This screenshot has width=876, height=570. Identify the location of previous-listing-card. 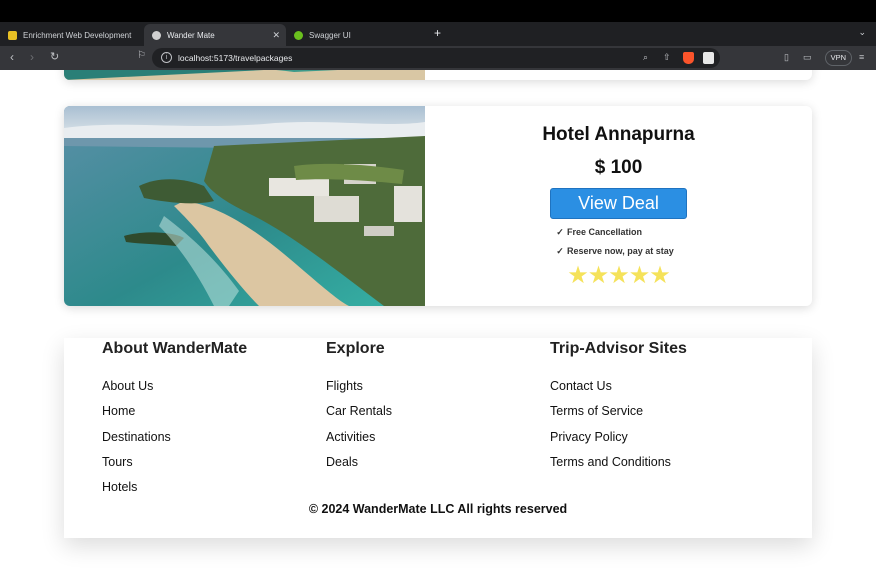
(438, 75).